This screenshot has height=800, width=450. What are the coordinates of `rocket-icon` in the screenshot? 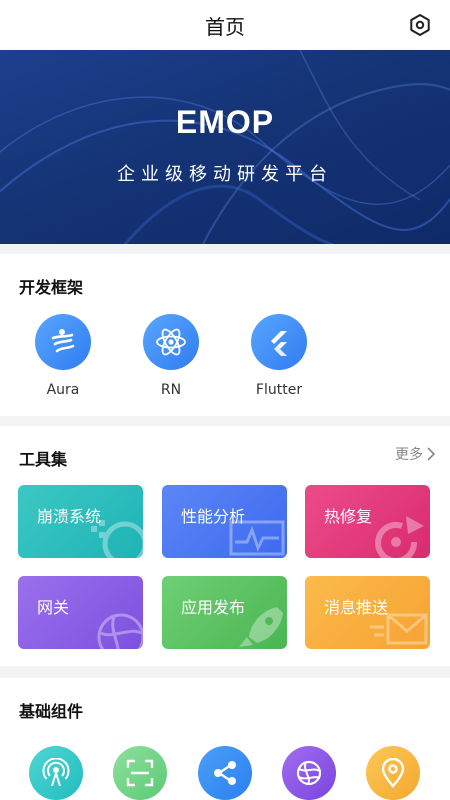 It's located at (261, 627).